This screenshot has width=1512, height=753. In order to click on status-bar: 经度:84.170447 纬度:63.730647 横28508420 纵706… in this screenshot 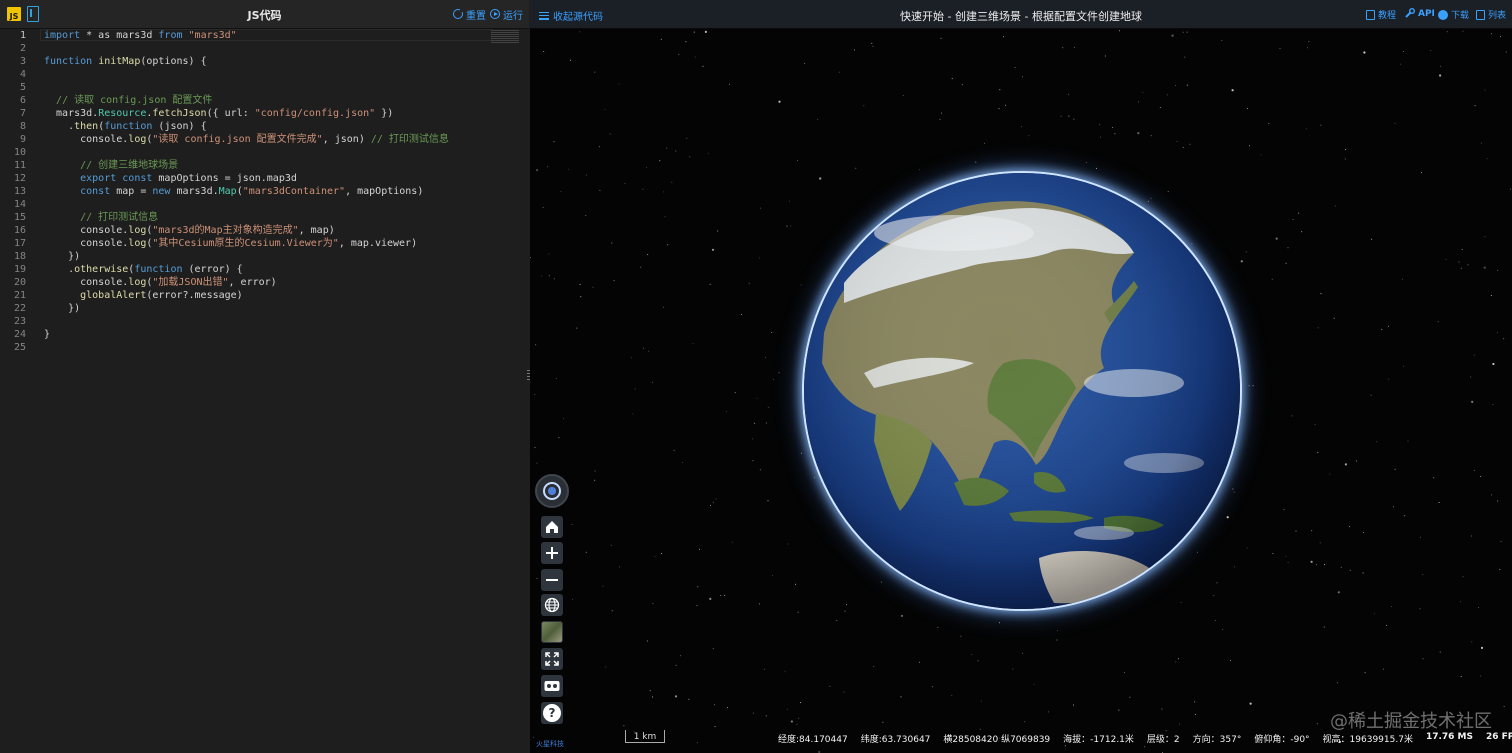, I will do `click(1145, 738)`.